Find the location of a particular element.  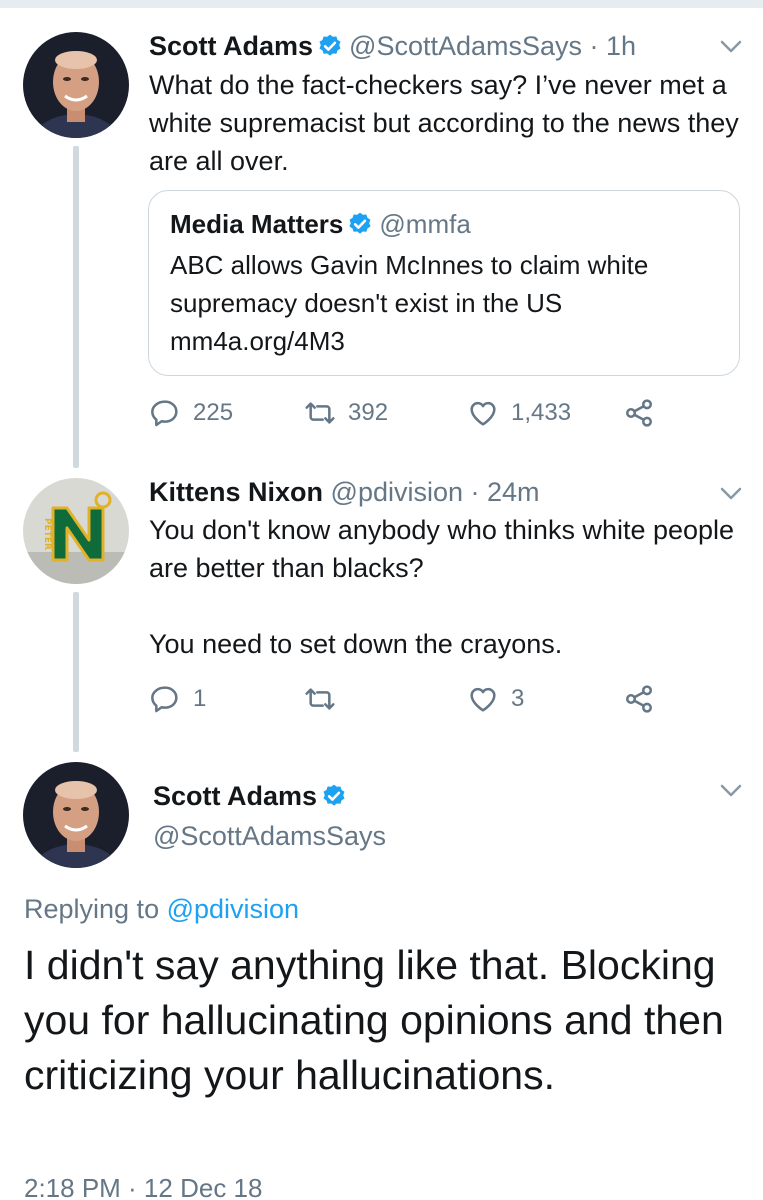

like-count: 1,433 is located at coordinates (541, 412).